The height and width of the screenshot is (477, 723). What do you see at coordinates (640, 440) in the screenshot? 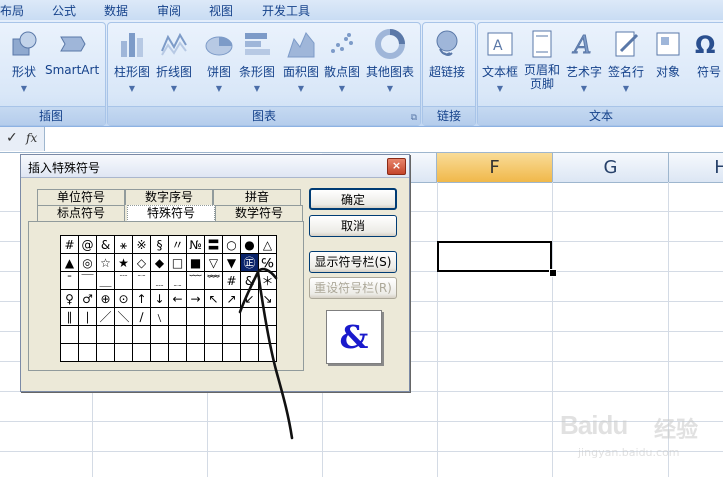
I see `baidu-watermark: Baidu 经验 jingyan.baidu.com` at bounding box center [640, 440].